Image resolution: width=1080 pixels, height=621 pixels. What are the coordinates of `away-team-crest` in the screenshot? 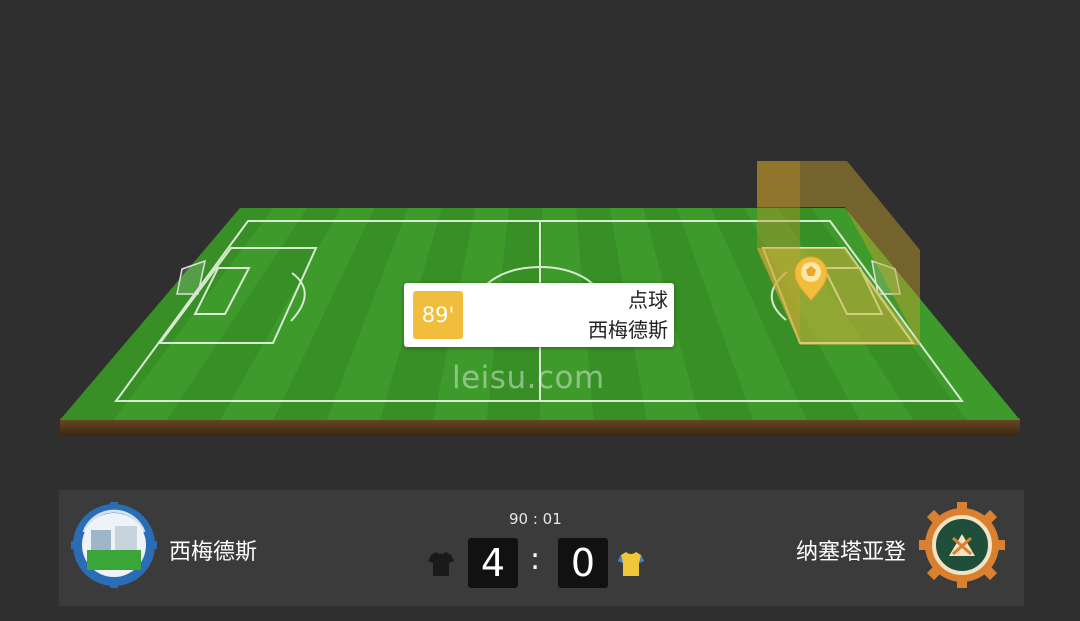 It's located at (962, 545).